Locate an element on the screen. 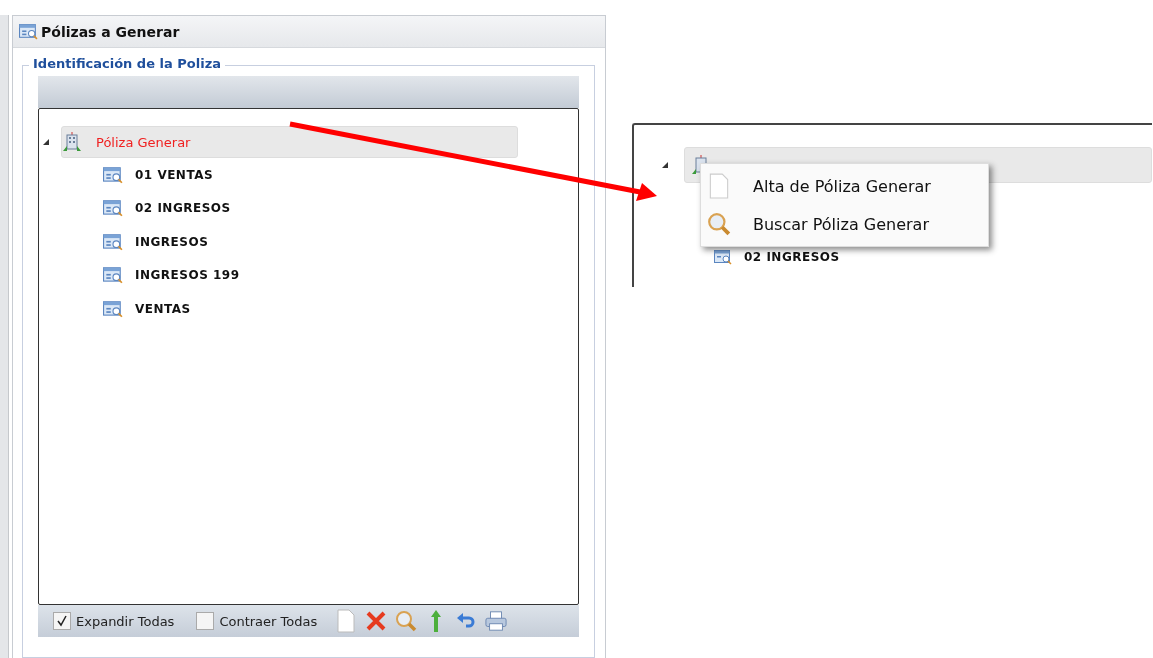  print-icon is located at coordinates (496, 621).